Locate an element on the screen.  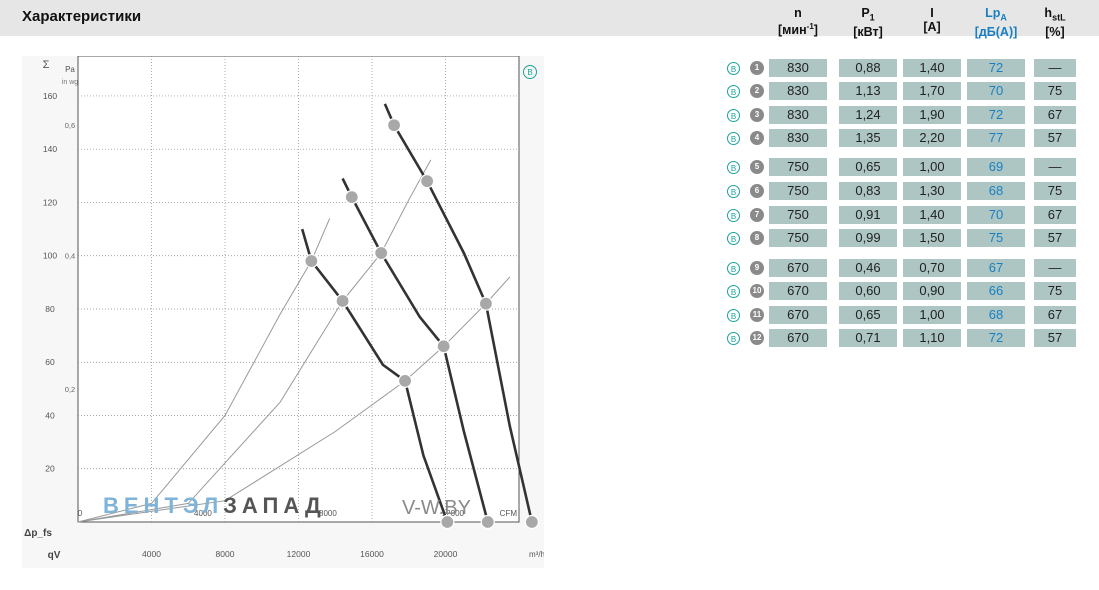
cell-lpa: 69 is located at coordinates (996, 167).